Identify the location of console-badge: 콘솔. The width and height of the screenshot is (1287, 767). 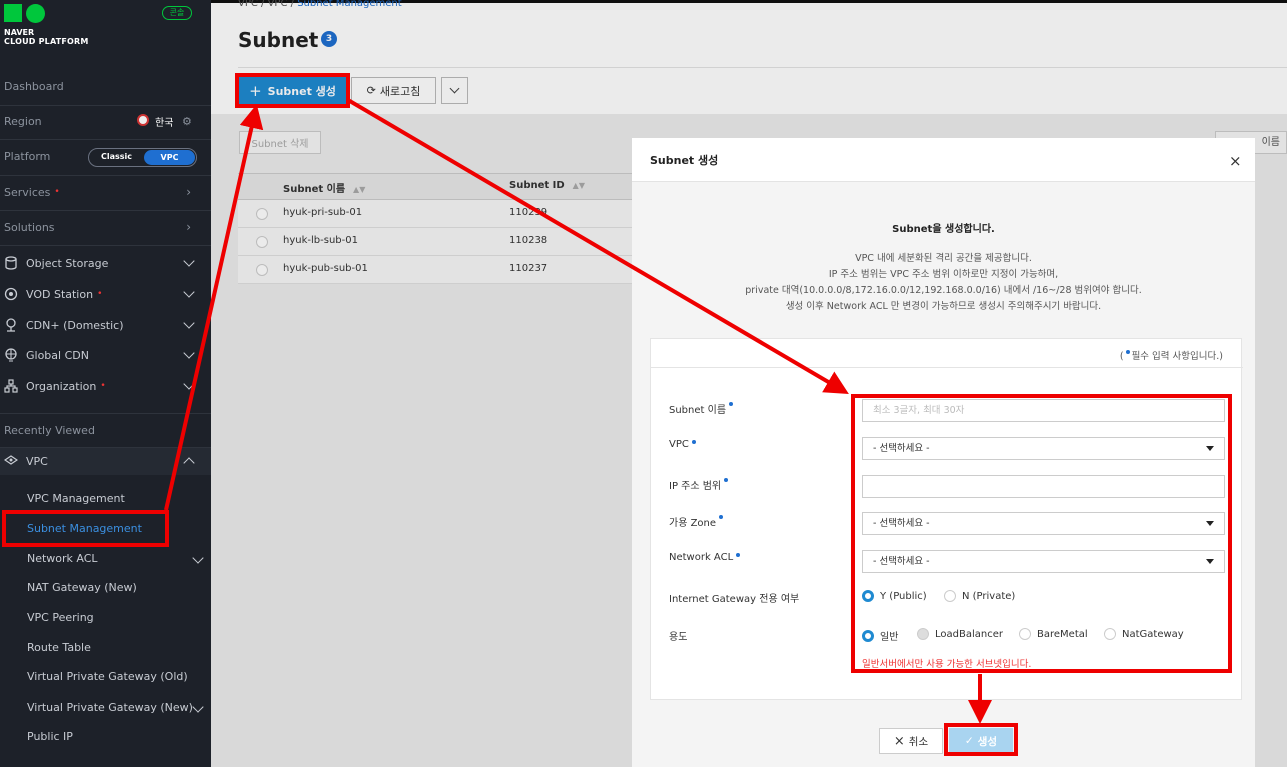
(177, 13).